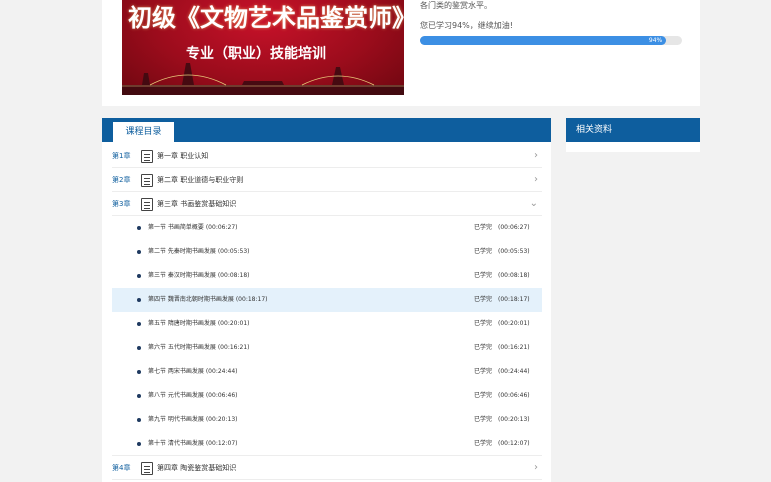 The image size is (771, 482). I want to click on course-banner-image: 初级《文物艺术品鉴赏师》 专业（职业）技能培训, so click(263, 47).